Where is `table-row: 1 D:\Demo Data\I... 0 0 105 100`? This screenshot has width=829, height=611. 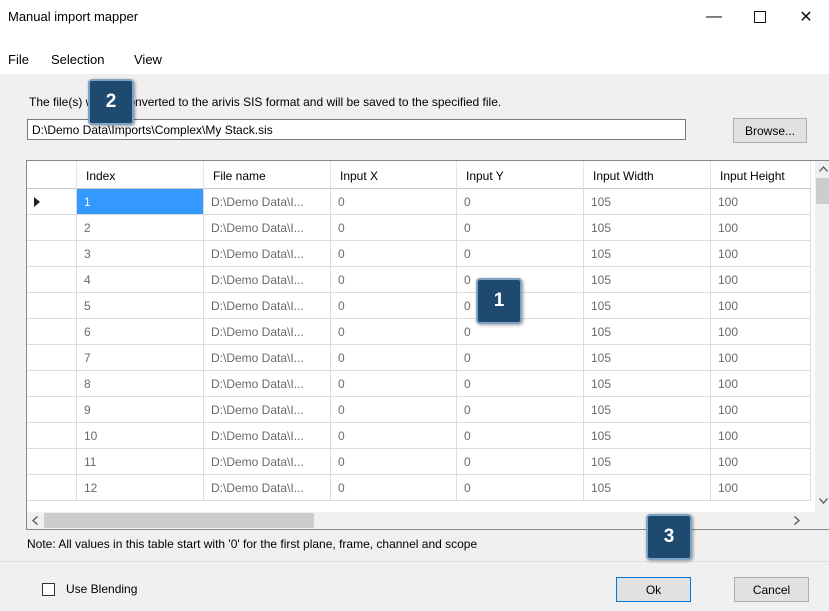
table-row: 1 D:\Demo Data\I... 0 0 105 100 is located at coordinates (419, 202).